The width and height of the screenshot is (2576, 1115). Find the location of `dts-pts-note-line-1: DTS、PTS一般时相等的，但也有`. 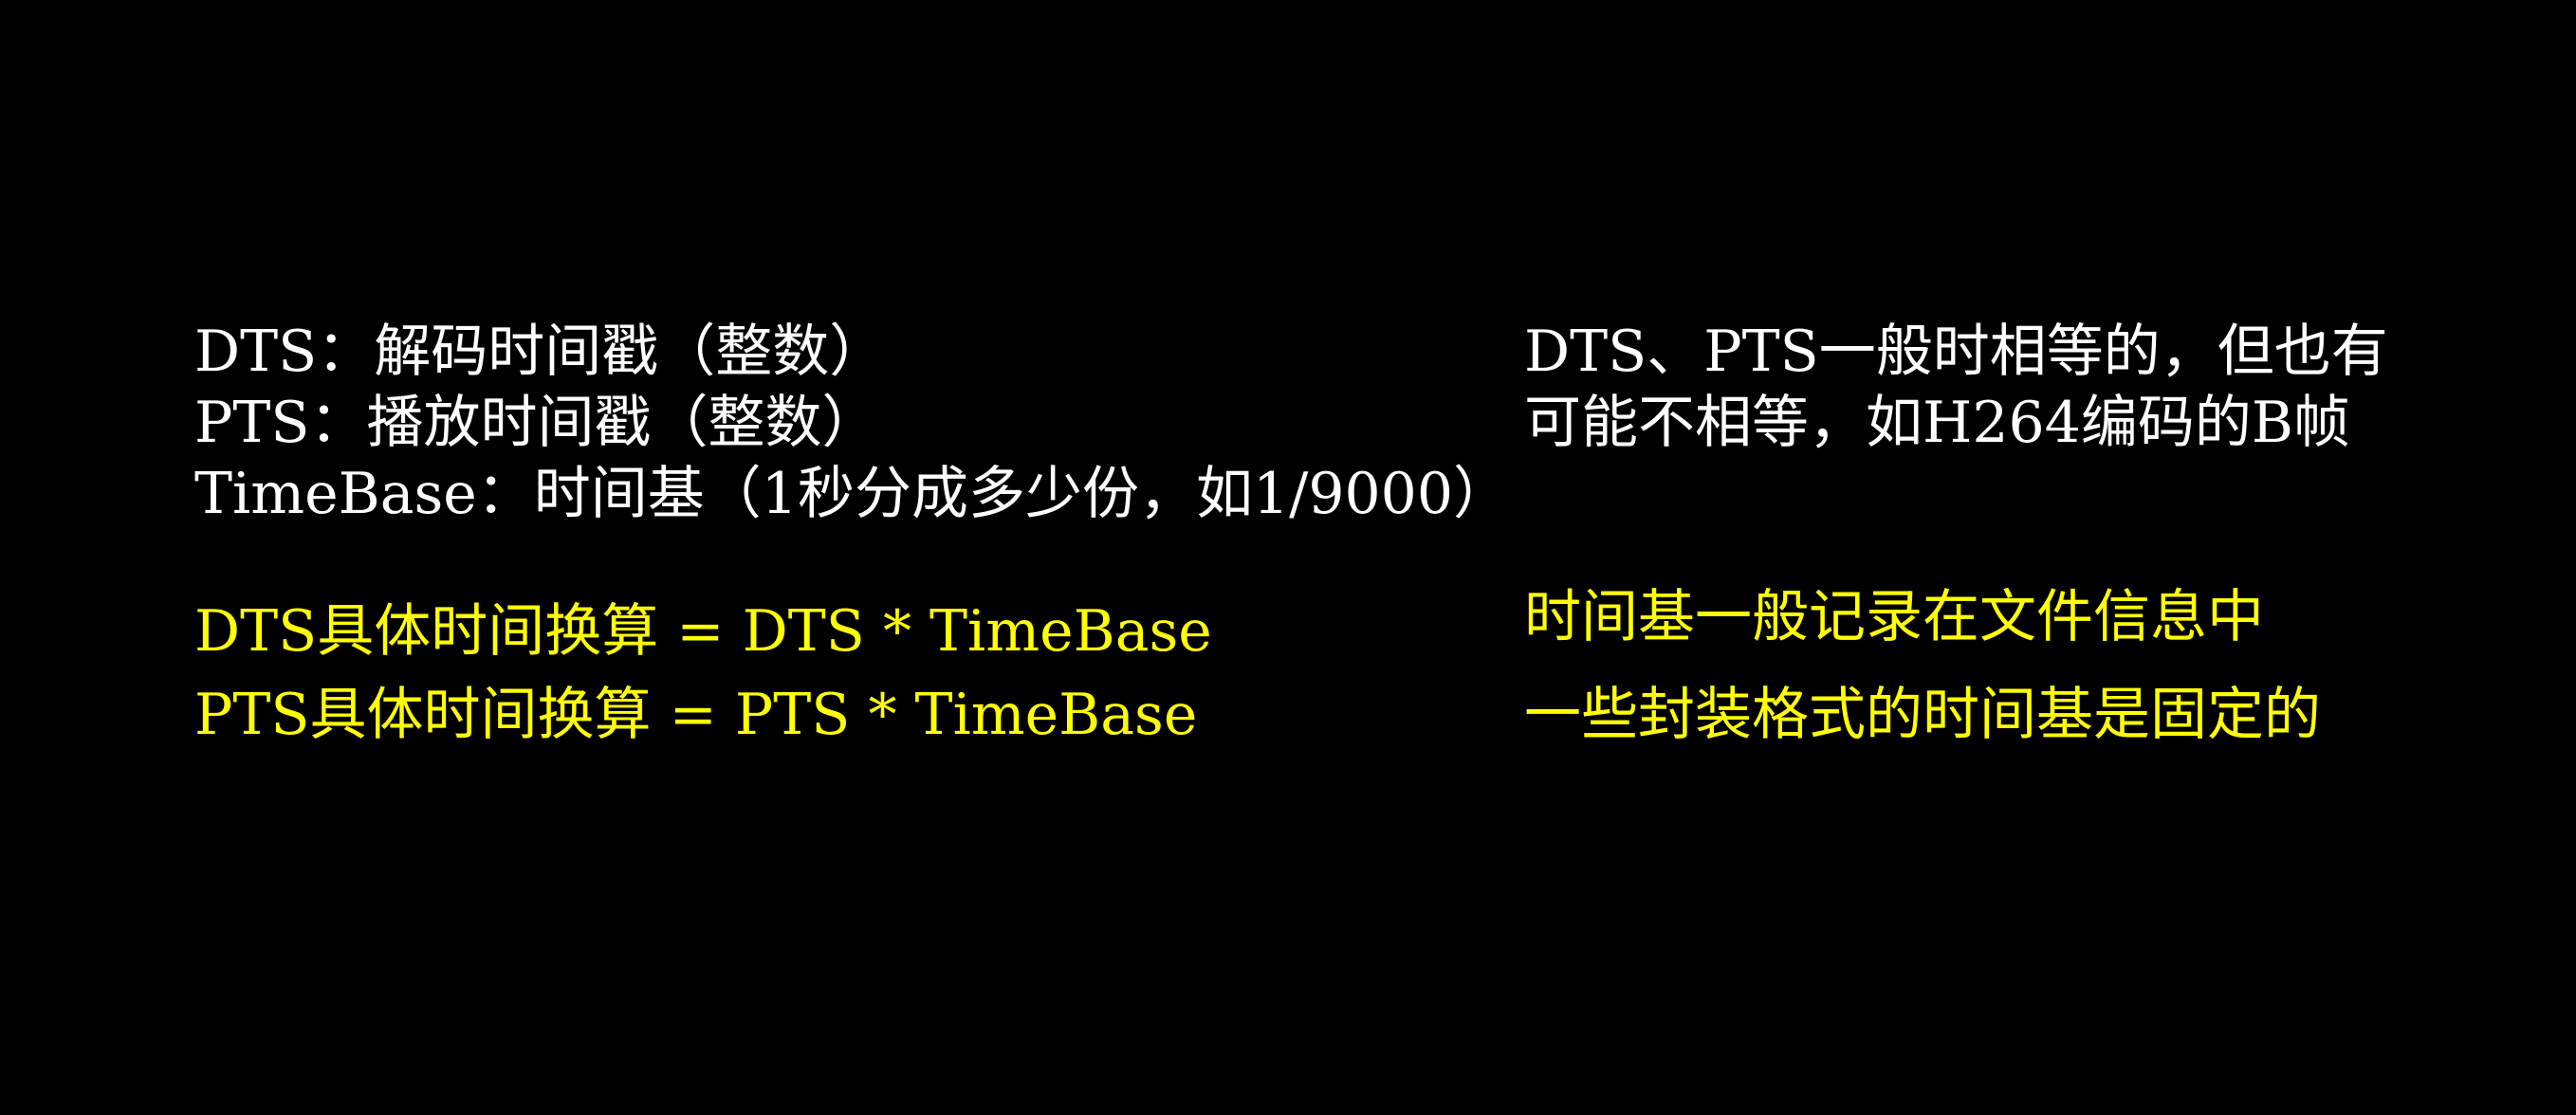

dts-pts-note-line-1: DTS、PTS一般时相等的，但也有 is located at coordinates (1956, 352).